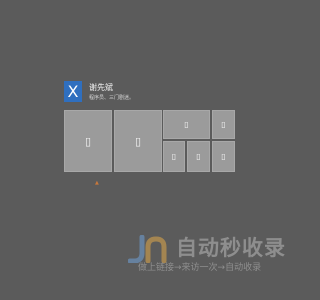  Describe the element at coordinates (200, 268) in the screenshot. I see `watermark-subtitle: 做上链接→来访一次→自动收录` at that location.